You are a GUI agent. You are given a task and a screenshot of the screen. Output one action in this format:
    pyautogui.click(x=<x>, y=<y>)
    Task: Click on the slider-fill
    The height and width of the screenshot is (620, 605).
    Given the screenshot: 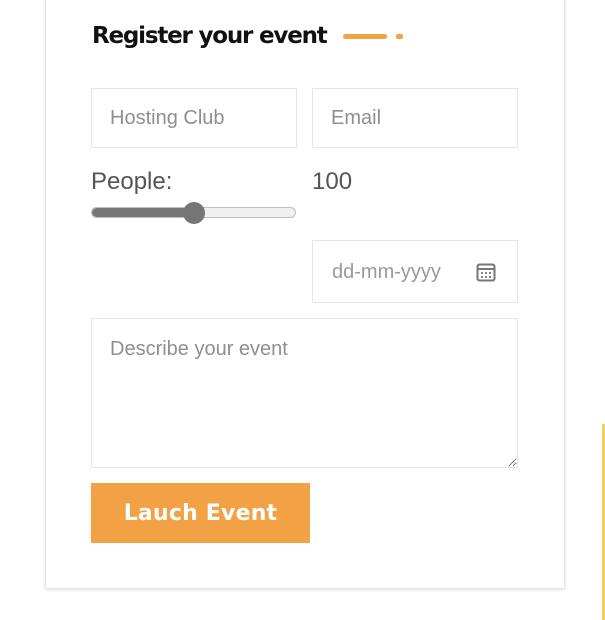 What is the action you would take?
    pyautogui.click(x=143, y=212)
    